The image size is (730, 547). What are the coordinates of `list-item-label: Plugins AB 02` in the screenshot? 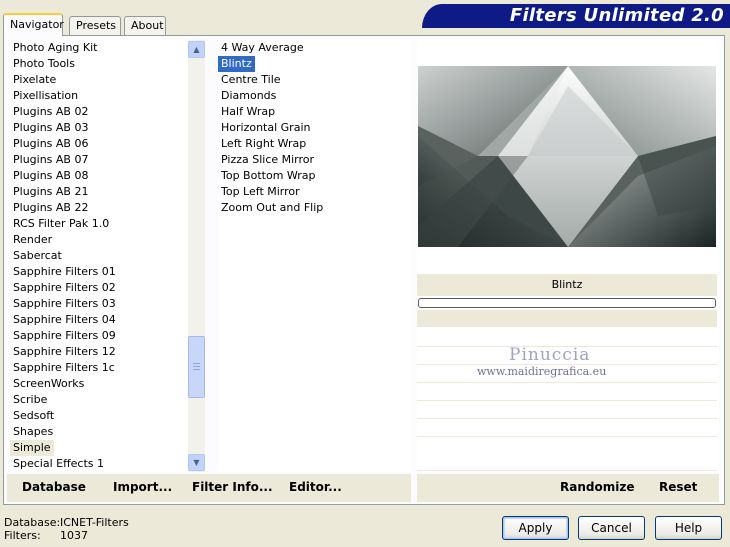 It's located at (51, 111).